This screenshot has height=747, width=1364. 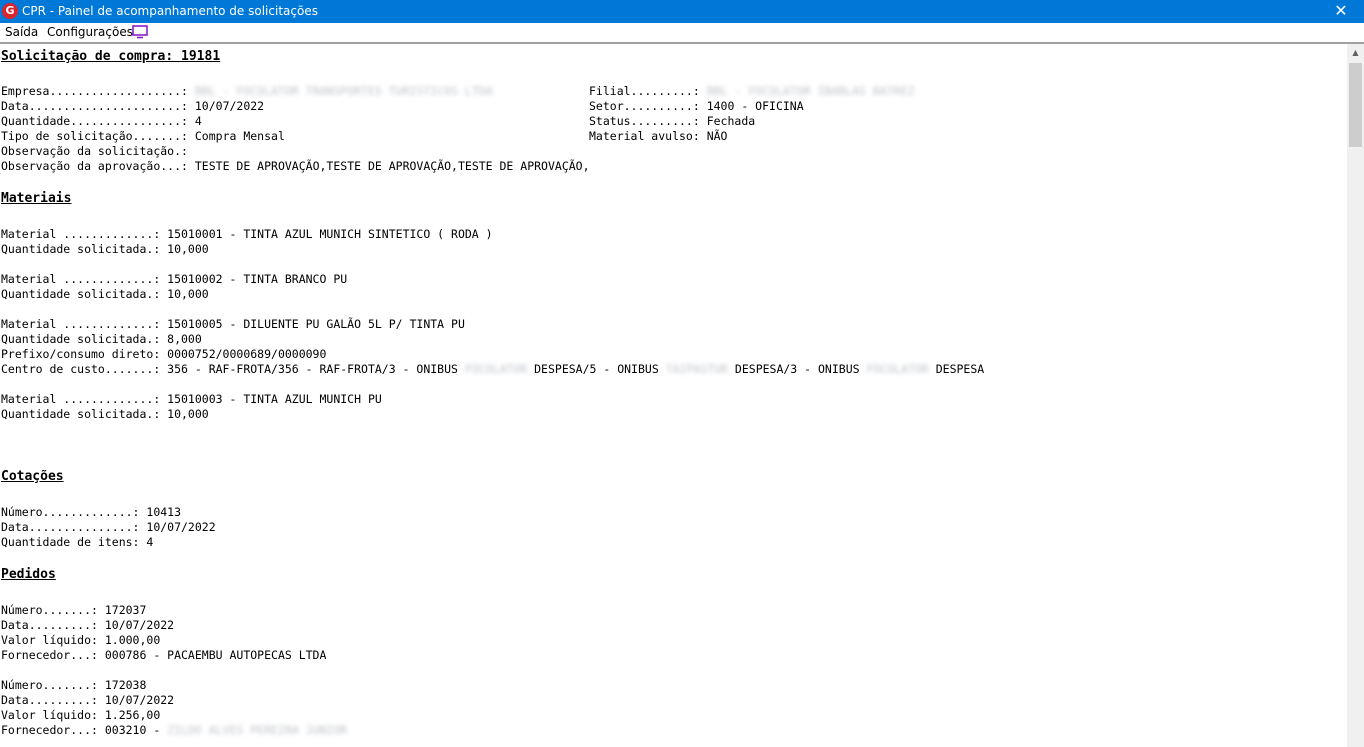 I want to click on pedido-fornecedor-value: ZILDO ALVES PEREIRA JUNIOR, so click(x=257, y=730).